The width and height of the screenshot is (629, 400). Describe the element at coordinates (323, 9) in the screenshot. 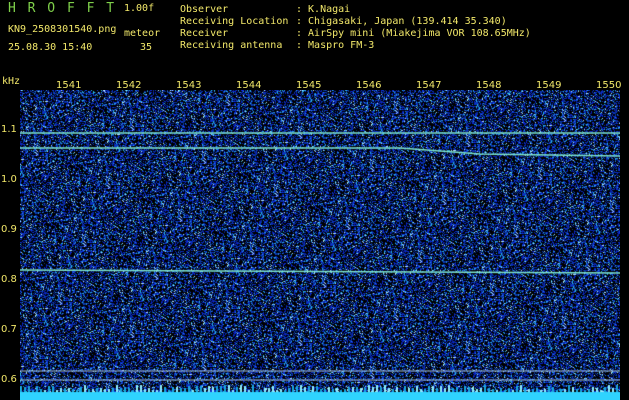

I see `observer-value: : K.Nagai` at that location.